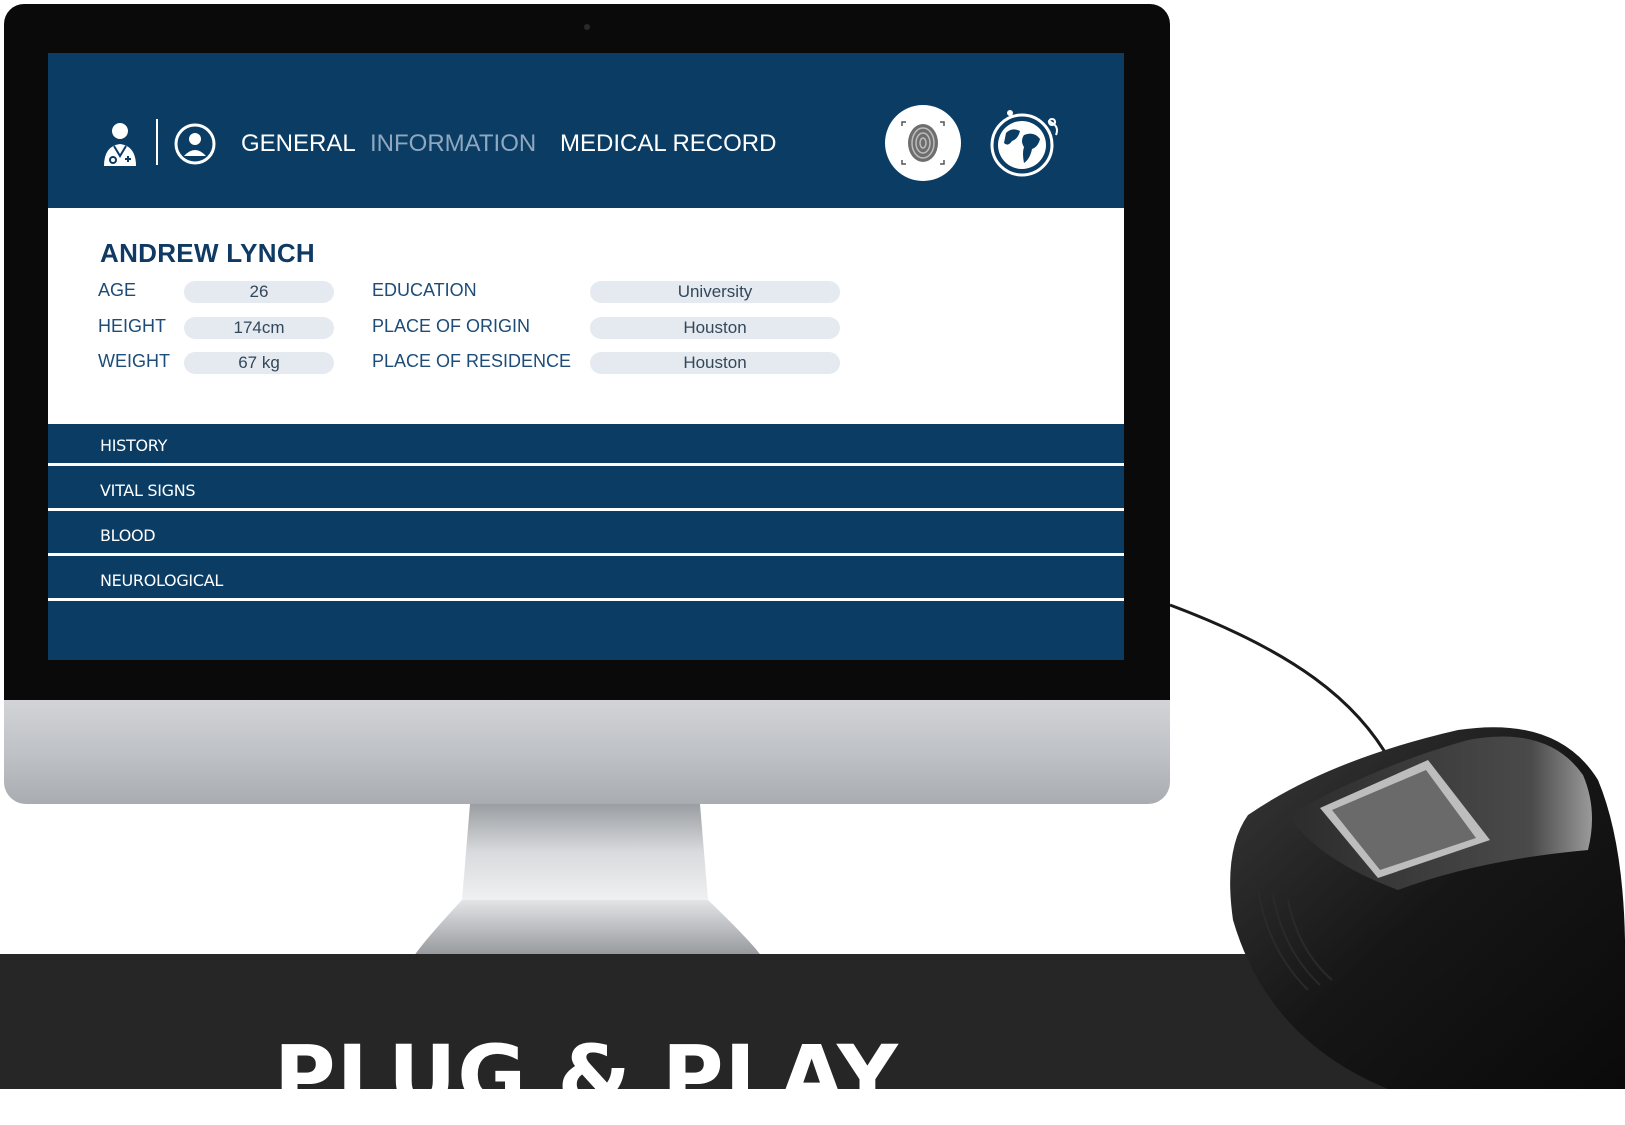  I want to click on education-value: University, so click(715, 292).